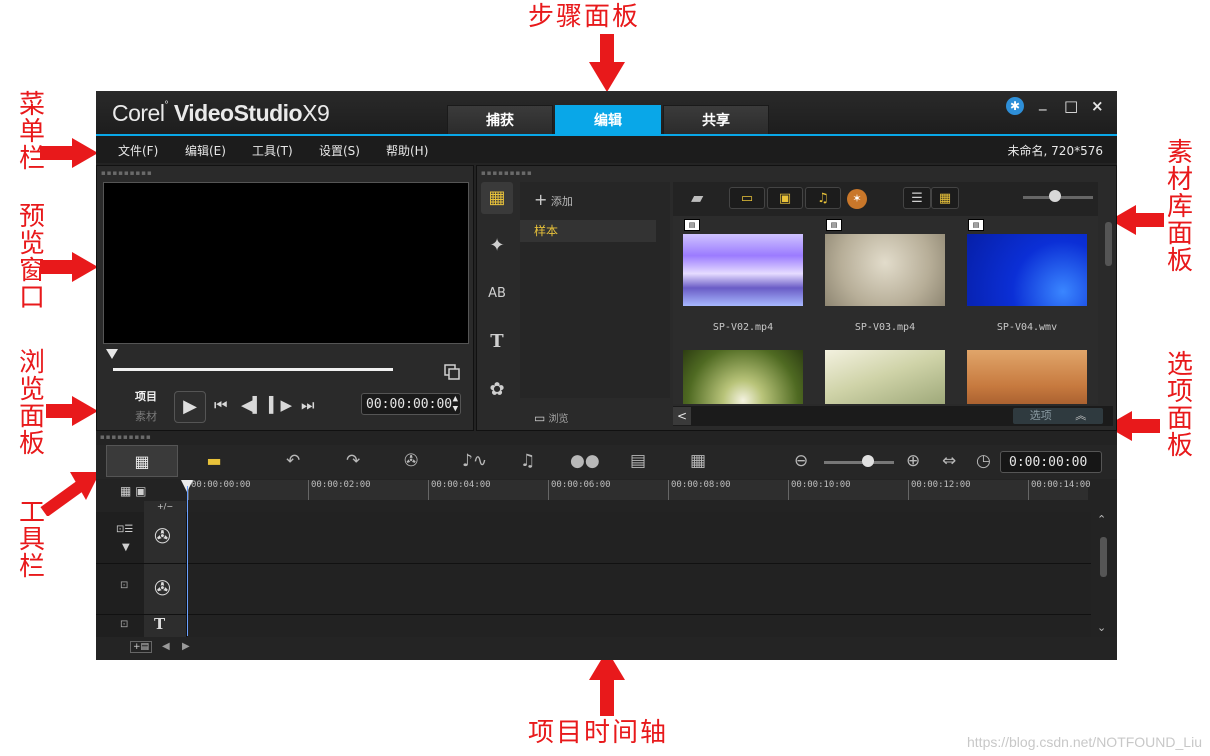 This screenshot has height=756, width=1210. I want to click on motion-tracking-icon: ●●, so click(585, 461).